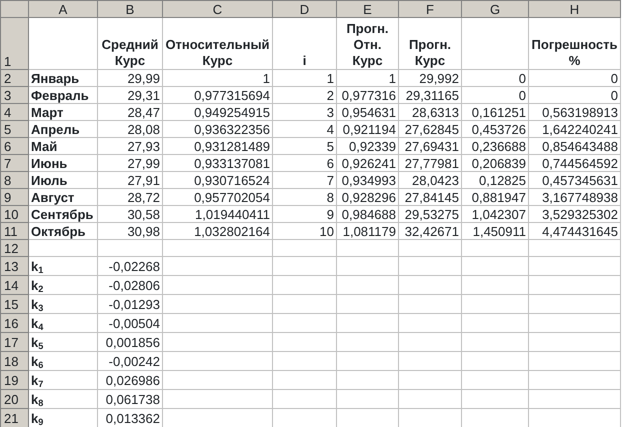 The width and height of the screenshot is (622, 427). What do you see at coordinates (574, 44) in the screenshot?
I see `column-title: Погрешность %` at bounding box center [574, 44].